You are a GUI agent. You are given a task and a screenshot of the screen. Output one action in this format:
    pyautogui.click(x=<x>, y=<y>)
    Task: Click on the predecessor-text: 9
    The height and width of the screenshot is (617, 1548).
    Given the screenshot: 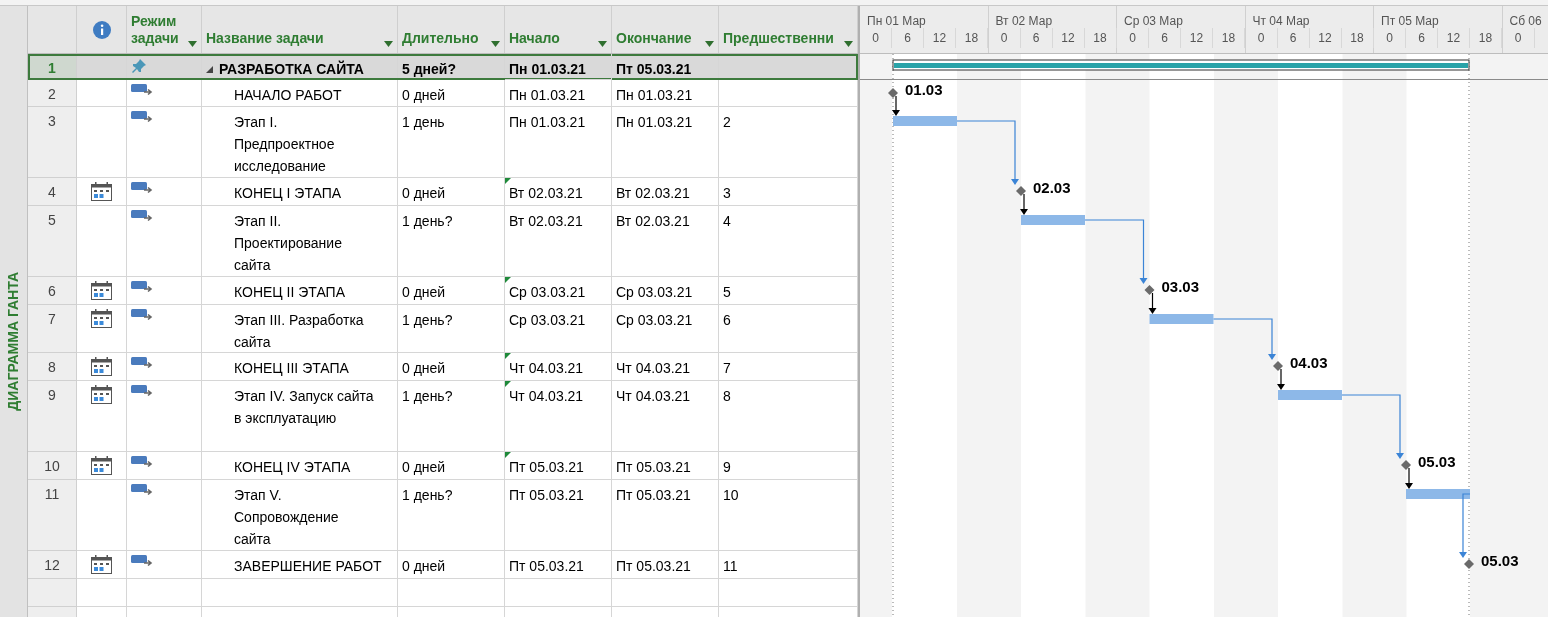 What is the action you would take?
    pyautogui.click(x=727, y=467)
    